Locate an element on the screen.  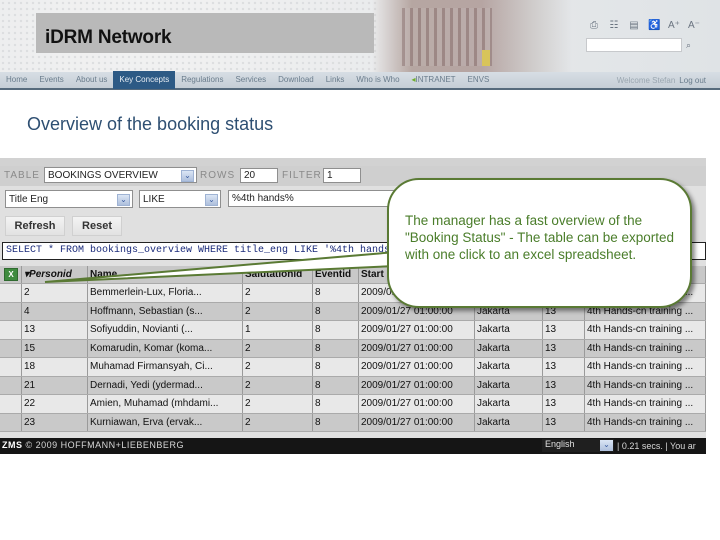
site-header: iDRM Network ⎙ ☷ ▤ ♿ A⁺ A⁻ ⌕ is located at coordinates (360, 36).